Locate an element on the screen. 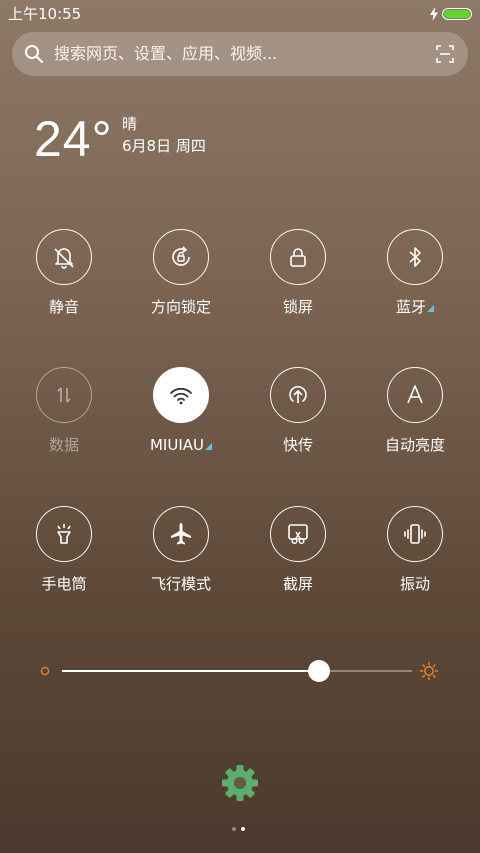 The width and height of the screenshot is (480, 853). bell-off-icon is located at coordinates (64, 258).